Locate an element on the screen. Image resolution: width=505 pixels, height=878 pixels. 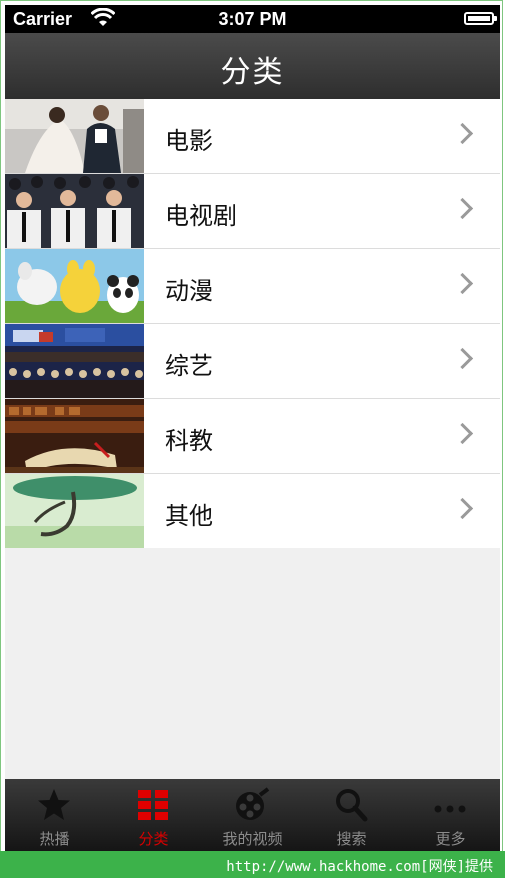
category-label: 科教 is located at coordinates (189, 441).